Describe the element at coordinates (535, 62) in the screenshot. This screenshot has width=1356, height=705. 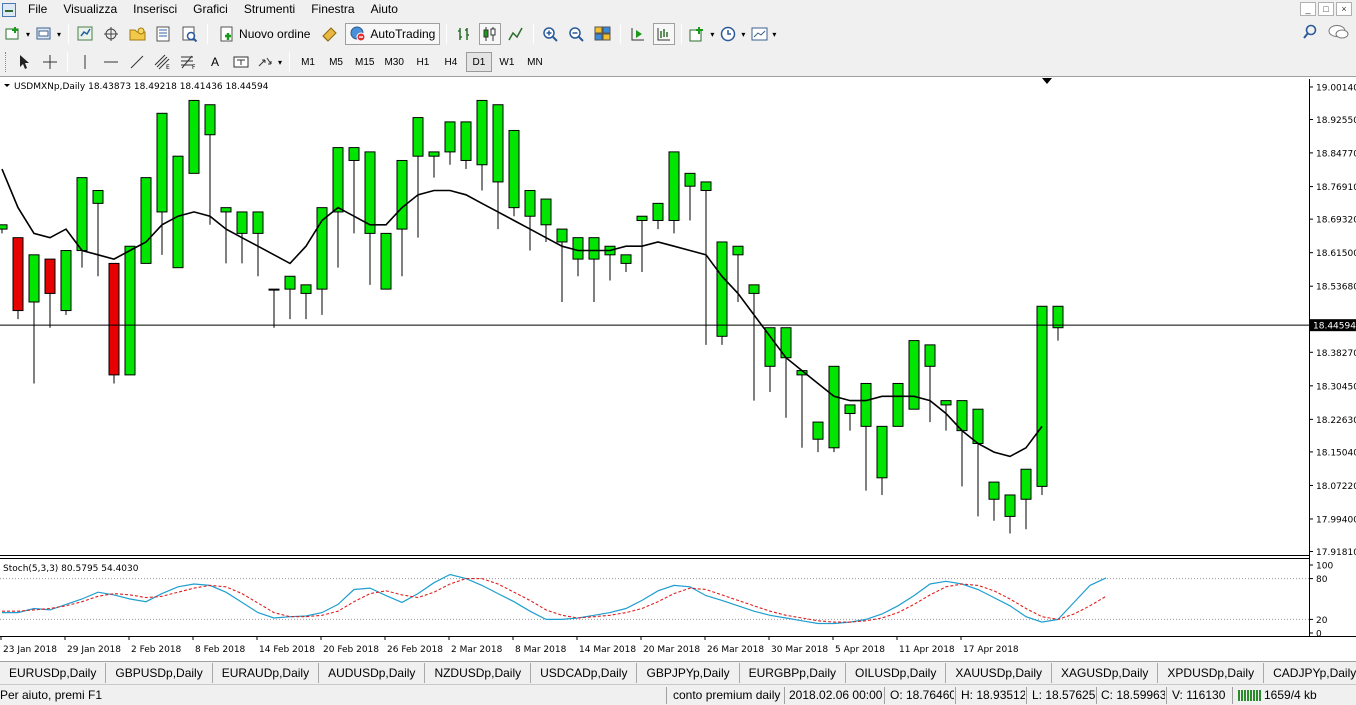
I see `timeframe-mn: MN` at that location.